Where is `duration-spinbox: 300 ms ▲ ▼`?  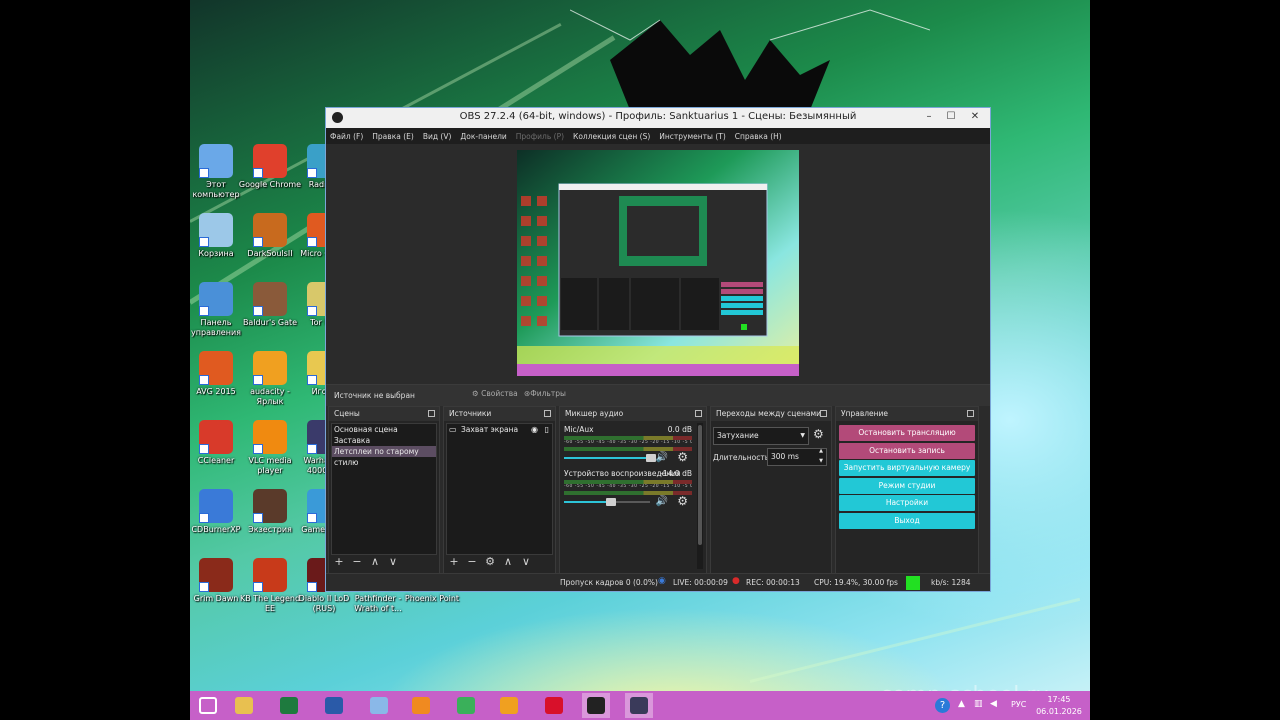
duration-spinbox: 300 ms ▲ ▼ is located at coordinates (797, 457).